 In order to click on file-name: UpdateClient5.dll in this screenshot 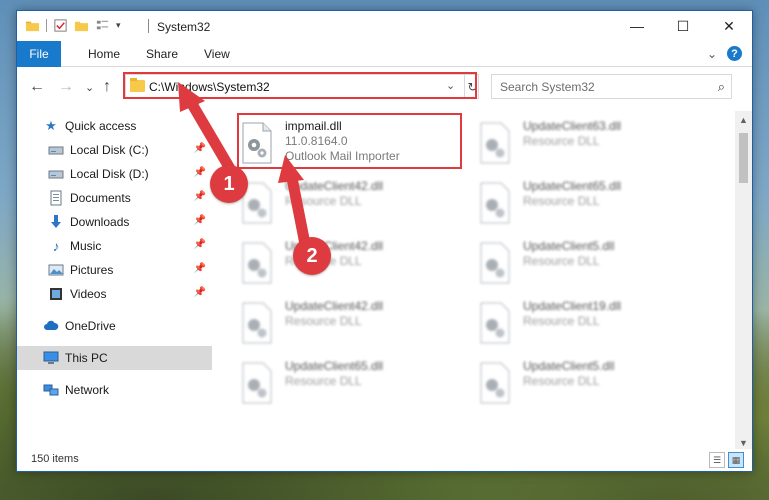, I will do `click(569, 246)`.